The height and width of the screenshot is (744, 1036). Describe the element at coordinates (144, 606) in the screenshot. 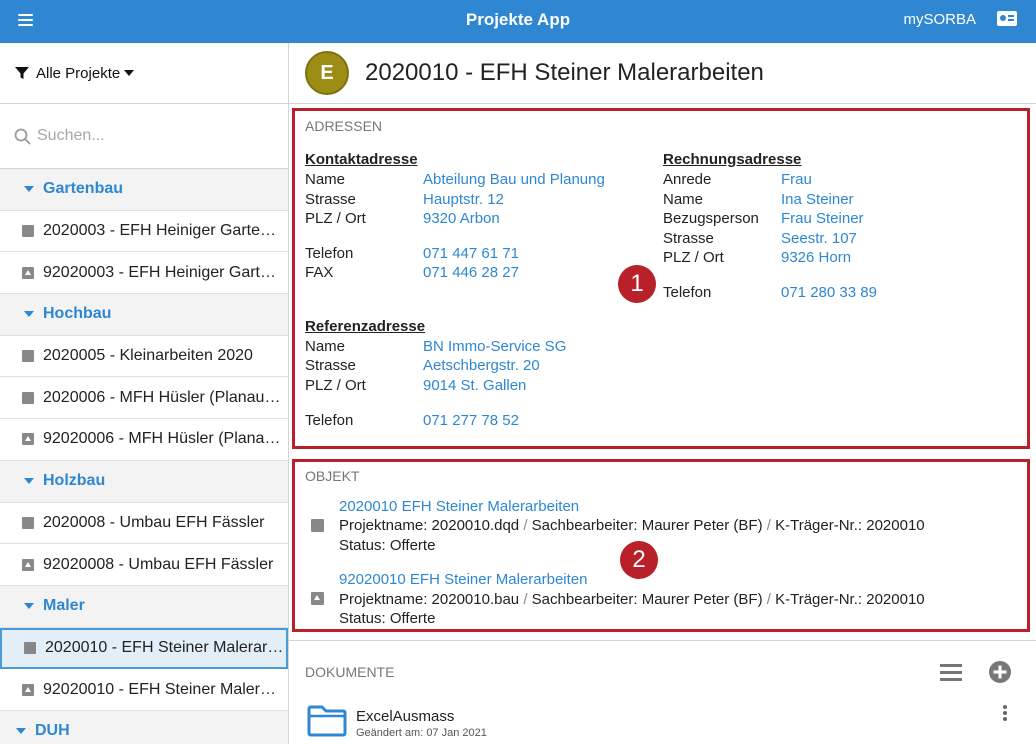

I see `group-maler: Maler` at that location.